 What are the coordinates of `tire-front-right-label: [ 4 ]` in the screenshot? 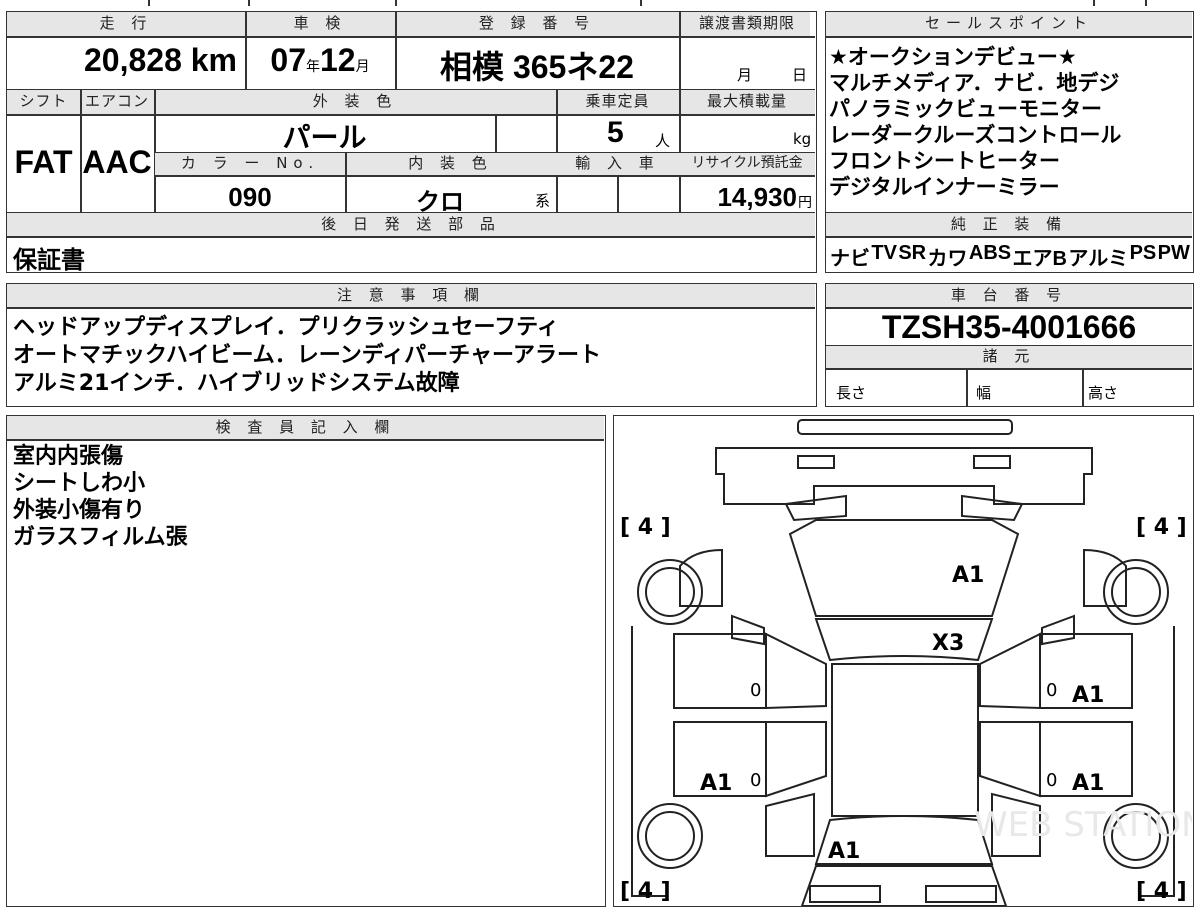 It's located at (1161, 527).